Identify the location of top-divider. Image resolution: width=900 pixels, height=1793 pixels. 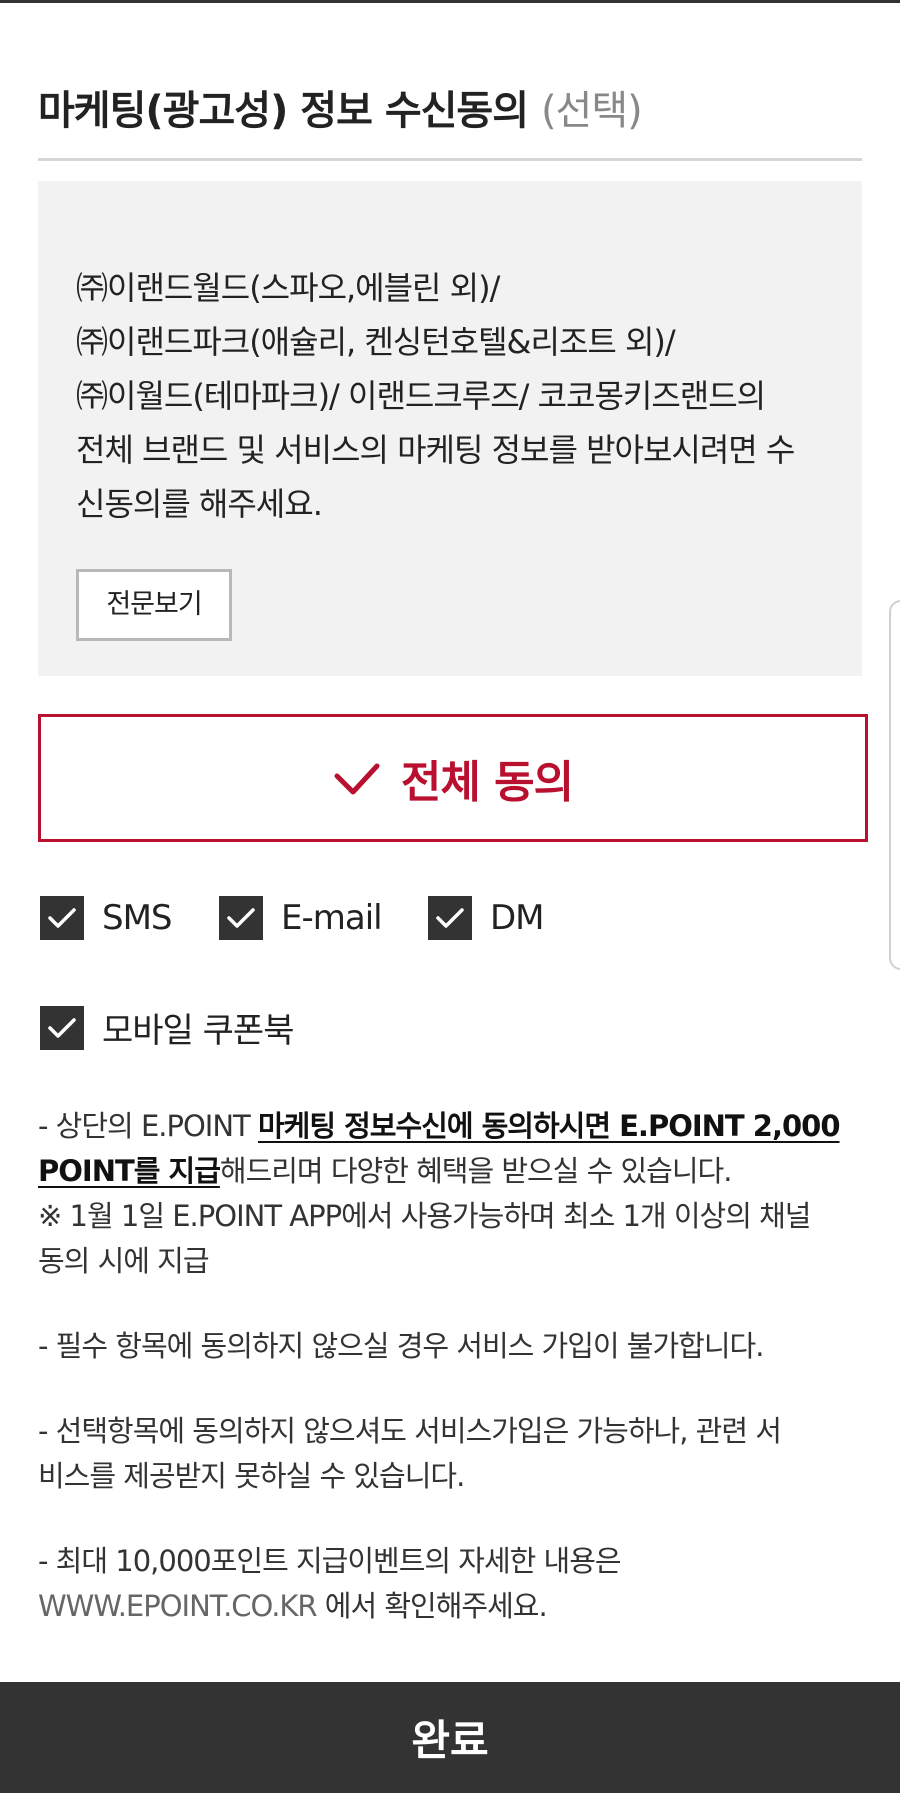
(450, 1).